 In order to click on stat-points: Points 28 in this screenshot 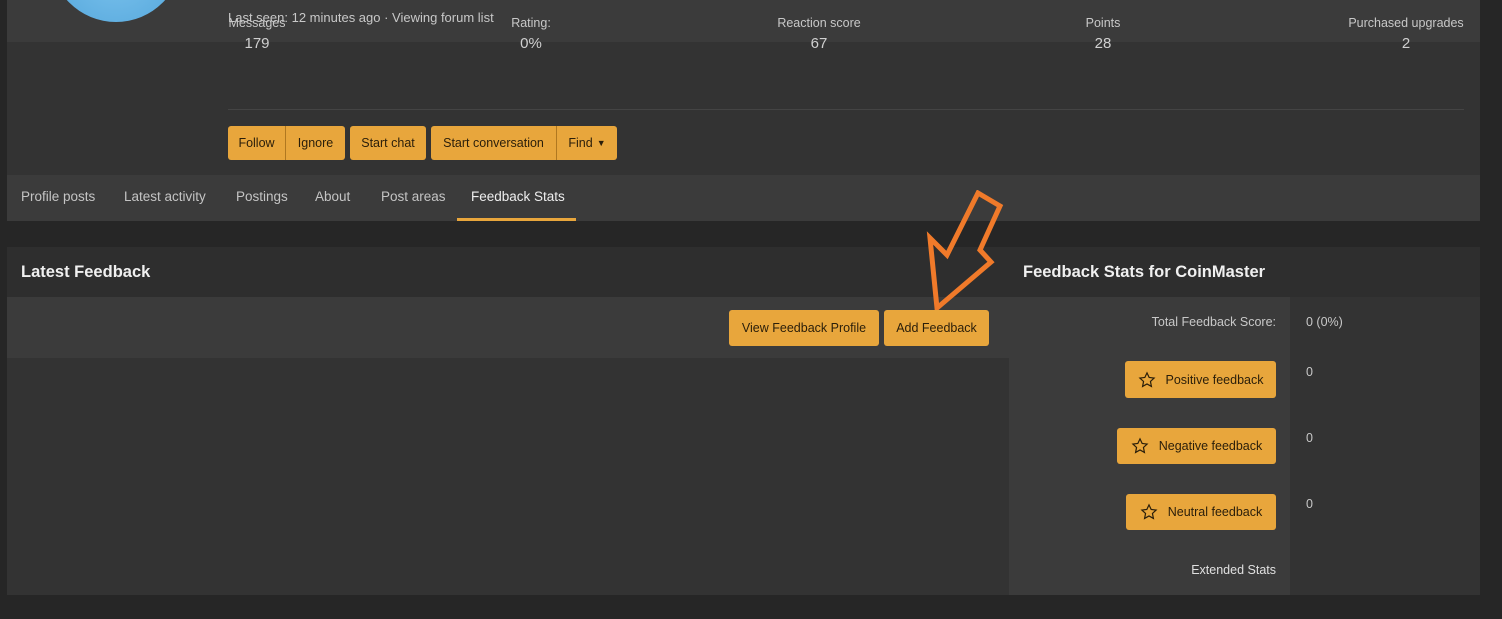, I will do `click(1103, 34)`.